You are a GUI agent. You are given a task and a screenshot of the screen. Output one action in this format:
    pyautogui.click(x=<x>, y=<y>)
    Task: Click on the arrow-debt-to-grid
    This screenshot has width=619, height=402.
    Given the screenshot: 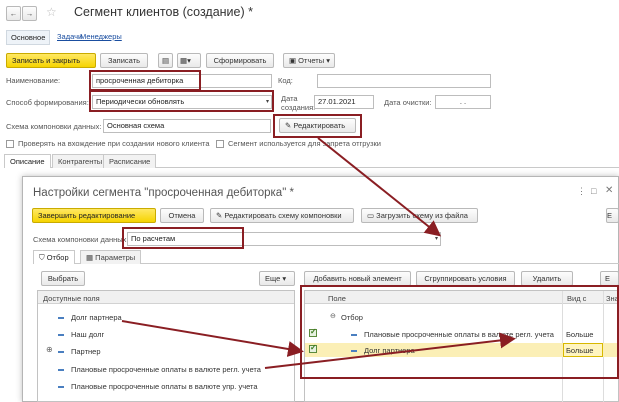 What is the action you would take?
    pyautogui.click(x=212, y=338)
    